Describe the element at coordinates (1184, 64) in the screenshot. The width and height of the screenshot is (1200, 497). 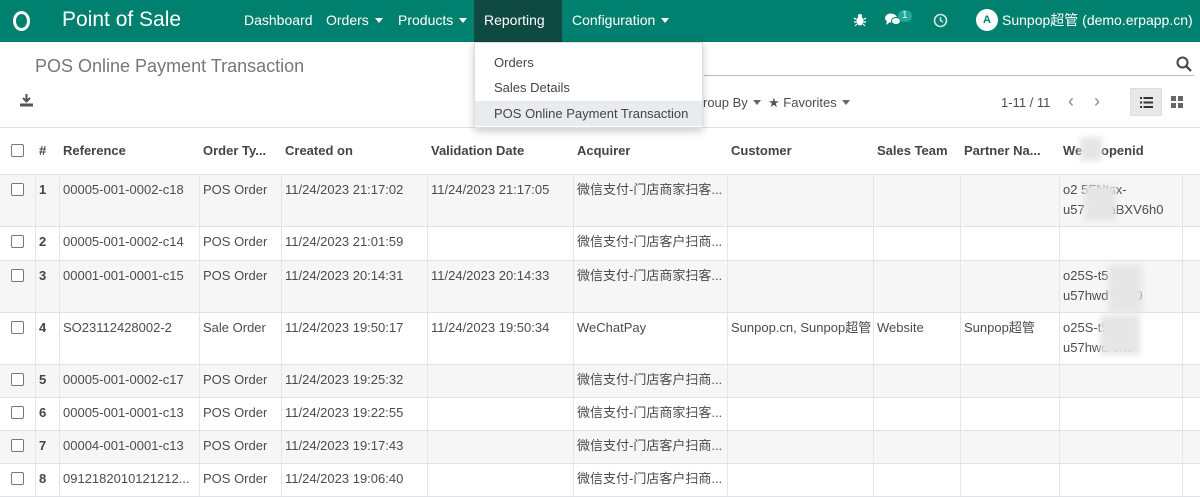
I see `search-icon` at that location.